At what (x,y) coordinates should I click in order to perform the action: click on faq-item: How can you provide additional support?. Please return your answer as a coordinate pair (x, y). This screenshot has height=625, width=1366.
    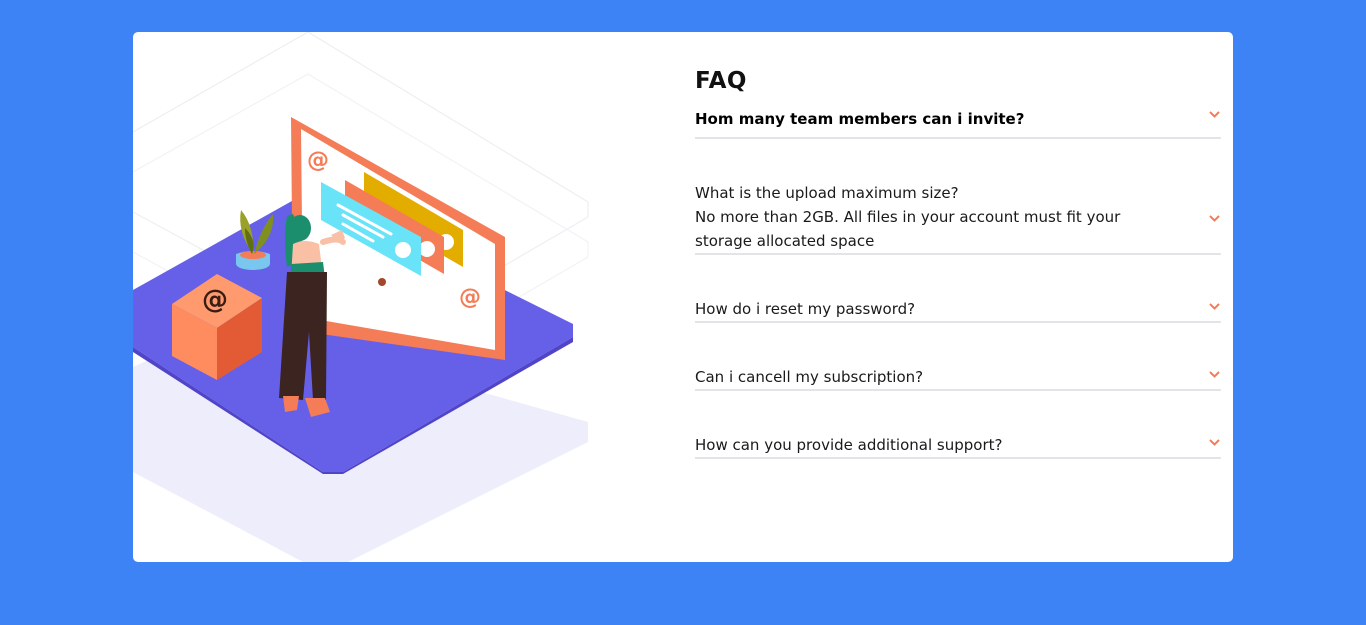
    Looking at the image, I should click on (958, 446).